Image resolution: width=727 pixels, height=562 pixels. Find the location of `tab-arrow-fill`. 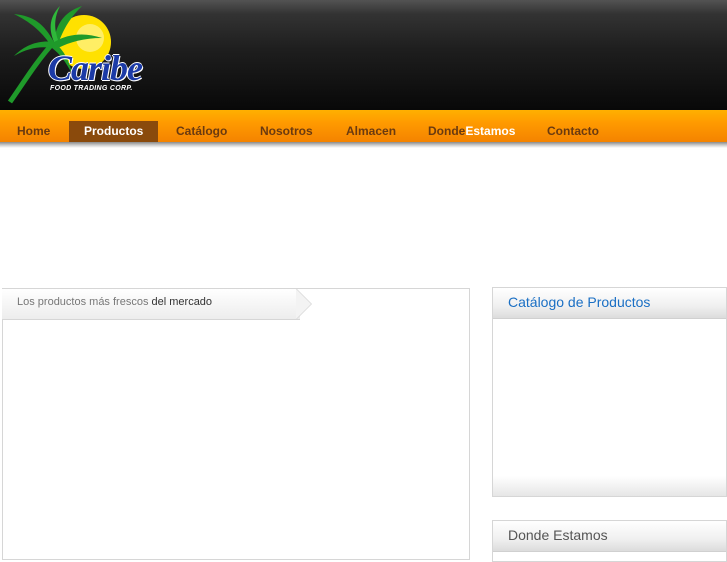

tab-arrow-fill is located at coordinates (303, 304).